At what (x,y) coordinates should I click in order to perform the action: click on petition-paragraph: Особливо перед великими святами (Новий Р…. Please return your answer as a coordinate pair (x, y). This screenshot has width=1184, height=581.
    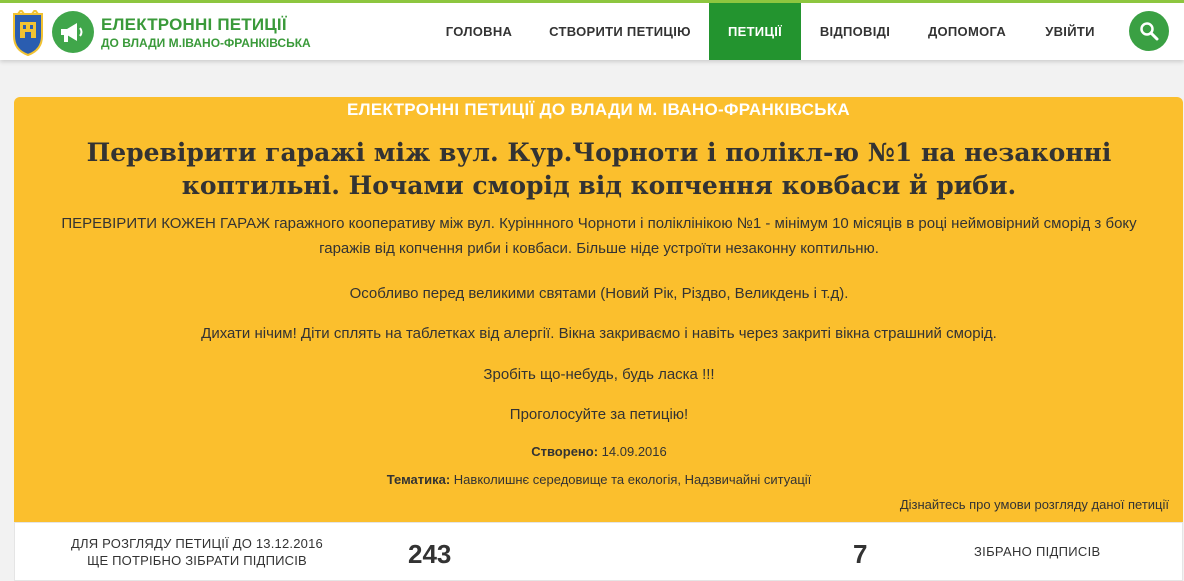
    Looking at the image, I should click on (599, 293).